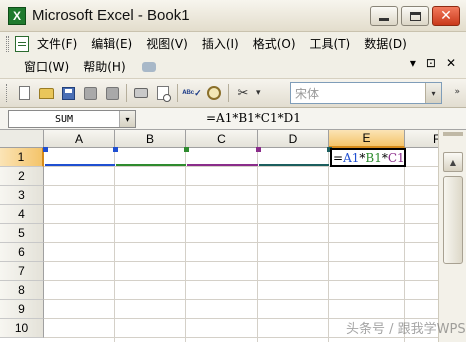 The image size is (466, 342). I want to click on column-header-d: D, so click(293, 139).